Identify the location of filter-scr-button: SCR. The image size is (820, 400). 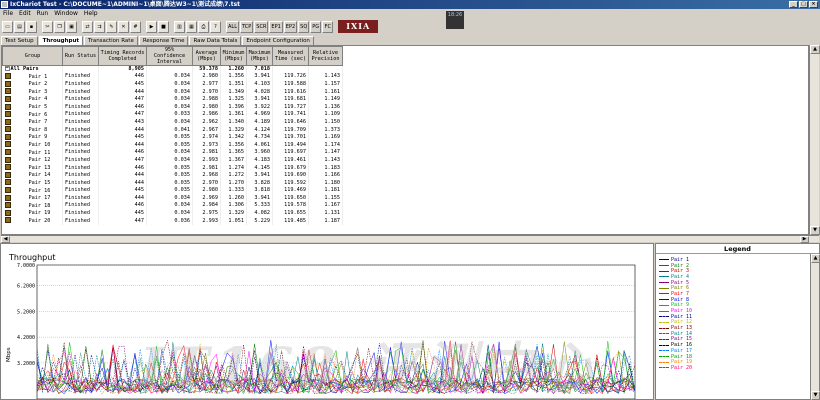
(261, 26).